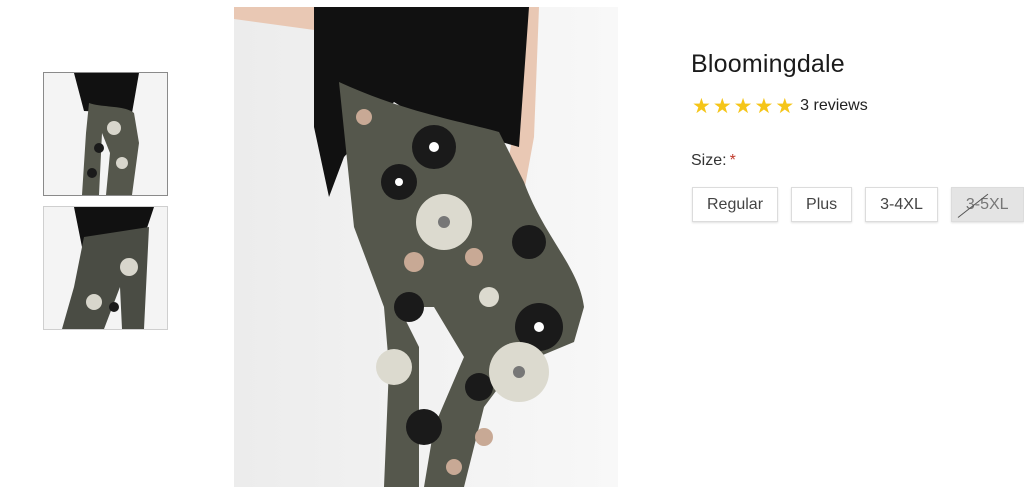  What do you see at coordinates (732, 160) in the screenshot?
I see `required-marker: *` at bounding box center [732, 160].